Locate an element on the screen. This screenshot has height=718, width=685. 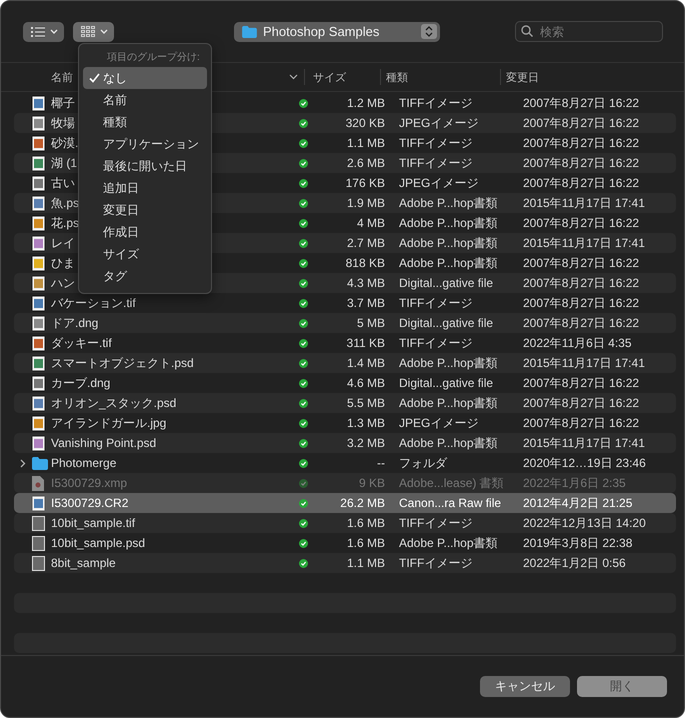
file-name: I5300729.CR2 is located at coordinates (89, 503).